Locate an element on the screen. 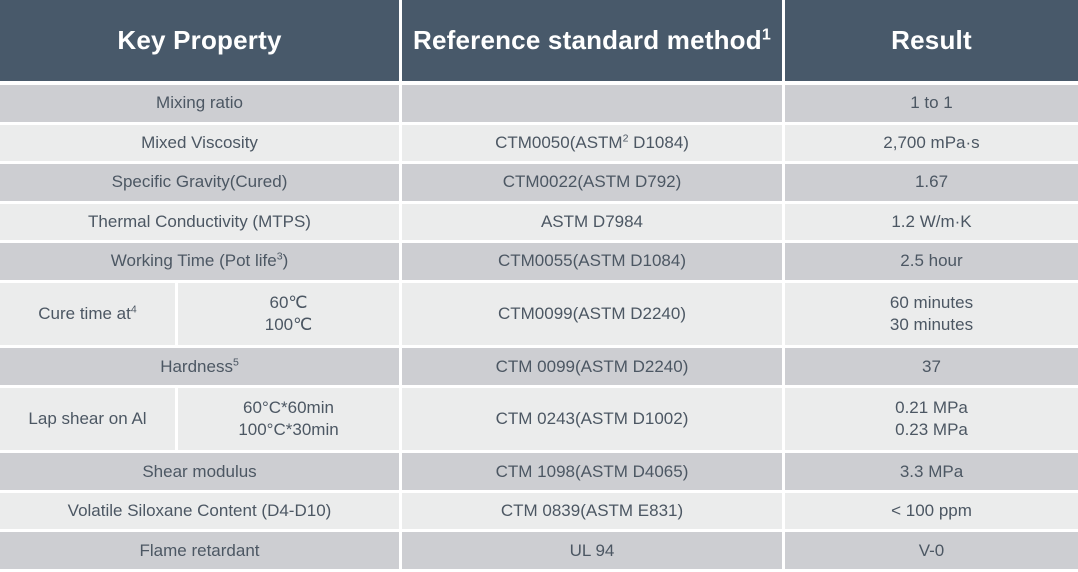  table-row: Flame retardant UL 94 V-0 is located at coordinates (539, 552).